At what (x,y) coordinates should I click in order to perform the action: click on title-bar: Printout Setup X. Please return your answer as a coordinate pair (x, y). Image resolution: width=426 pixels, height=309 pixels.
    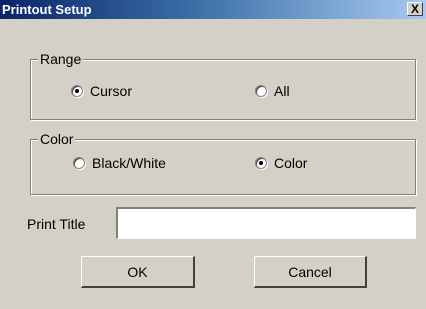
    Looking at the image, I should click on (213, 9).